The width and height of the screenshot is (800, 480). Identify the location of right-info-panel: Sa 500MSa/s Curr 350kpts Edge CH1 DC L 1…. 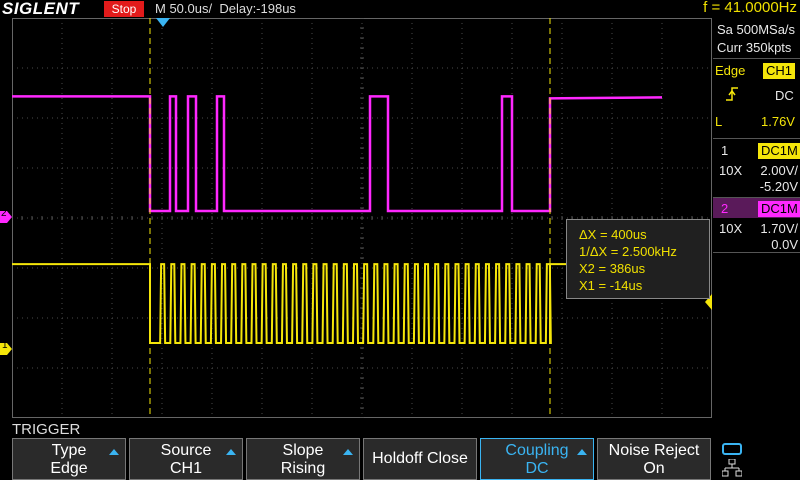
(756, 227).